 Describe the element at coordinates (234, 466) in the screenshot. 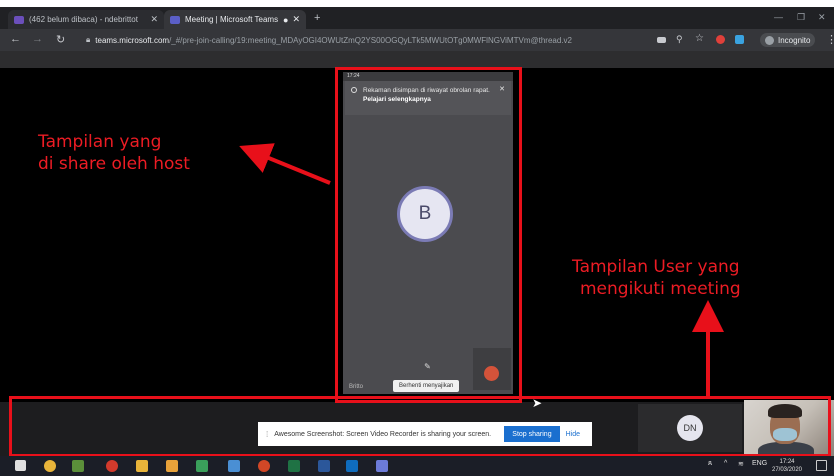

I see `blue-app-icon` at that location.